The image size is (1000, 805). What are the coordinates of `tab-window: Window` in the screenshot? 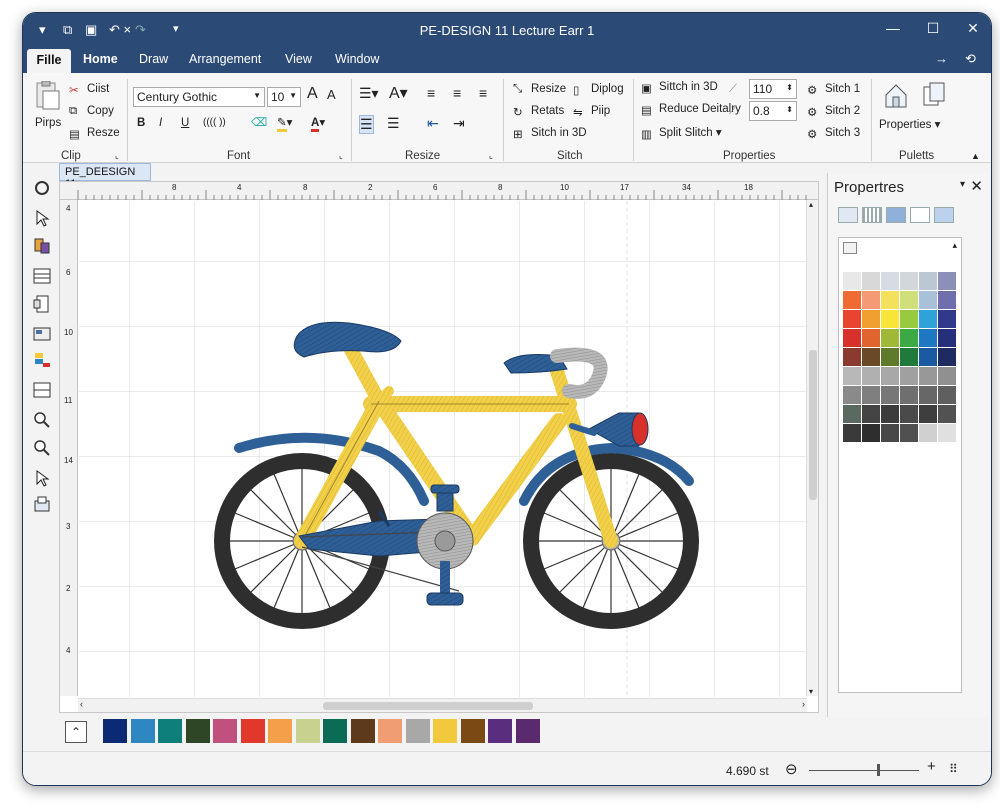 It's located at (357, 59).